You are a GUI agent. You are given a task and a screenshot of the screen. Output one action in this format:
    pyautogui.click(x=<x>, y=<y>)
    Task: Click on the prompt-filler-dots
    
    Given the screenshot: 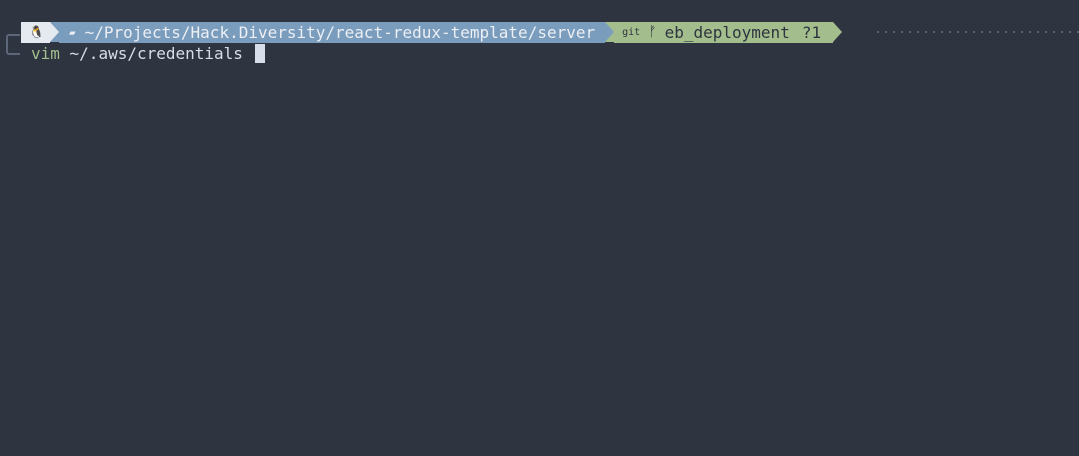 What is the action you would take?
    pyautogui.click(x=976, y=32)
    